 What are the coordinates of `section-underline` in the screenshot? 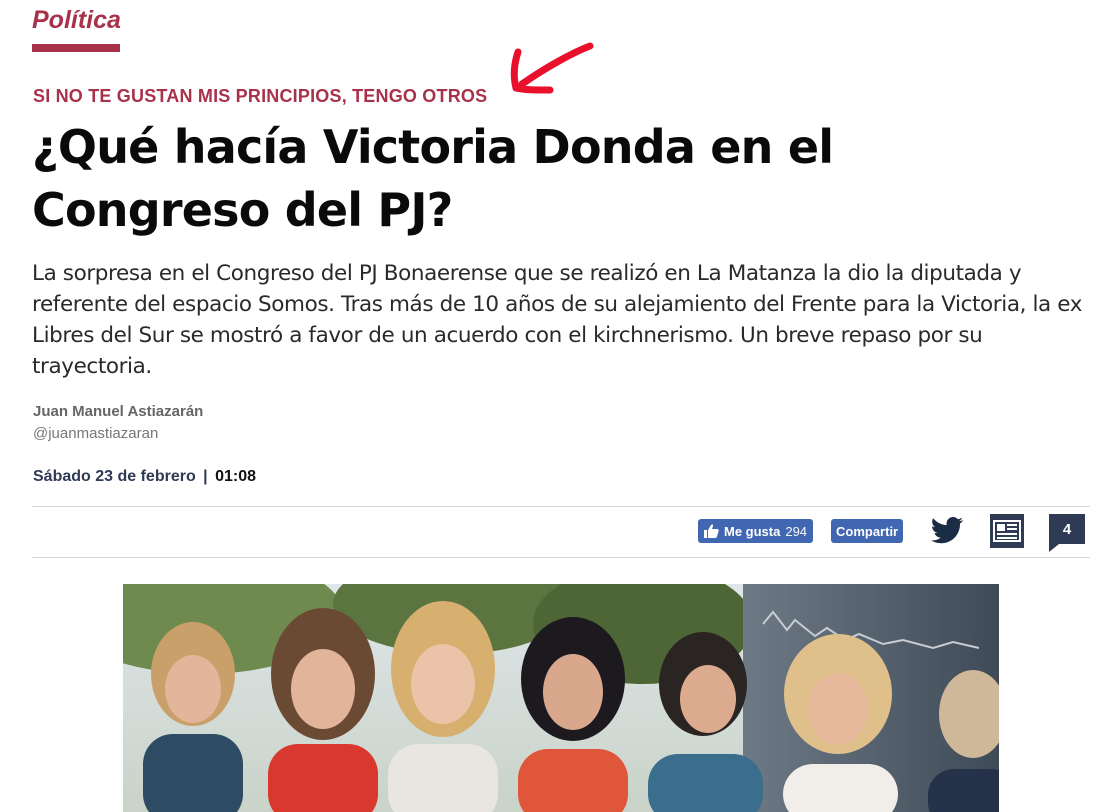 It's located at (76, 48).